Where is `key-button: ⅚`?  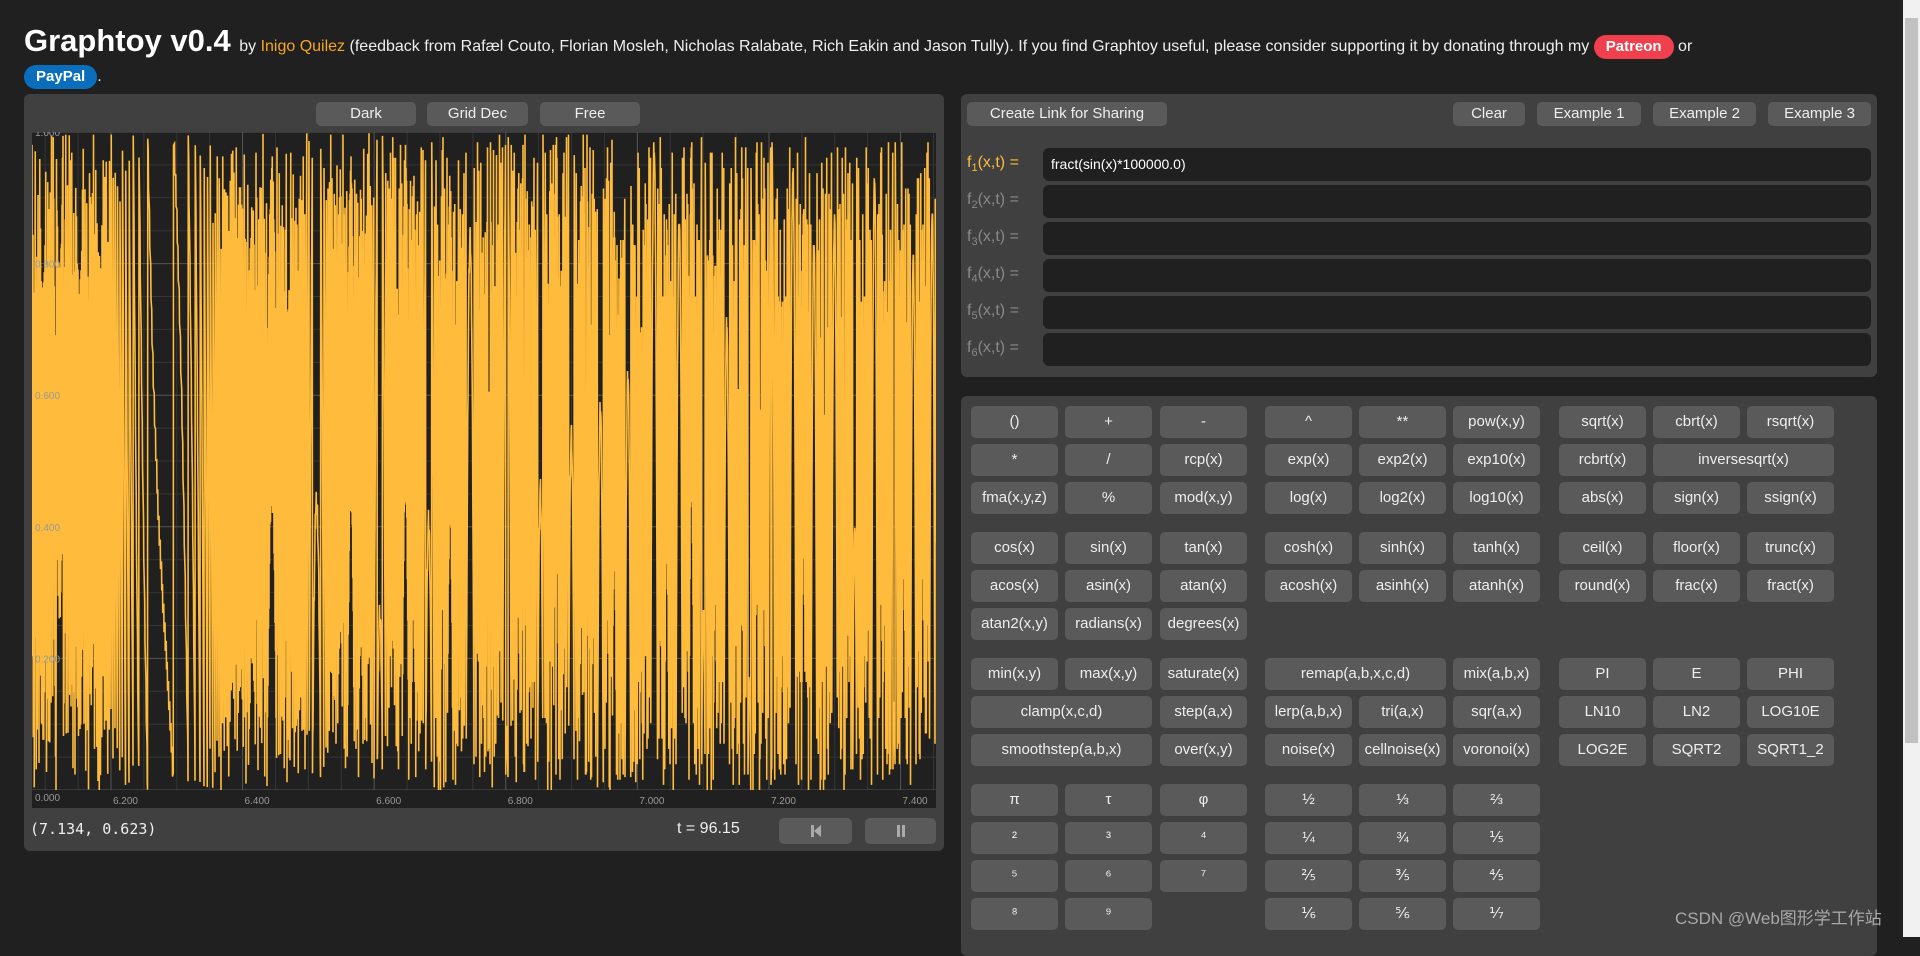 key-button: ⅚ is located at coordinates (1402, 914).